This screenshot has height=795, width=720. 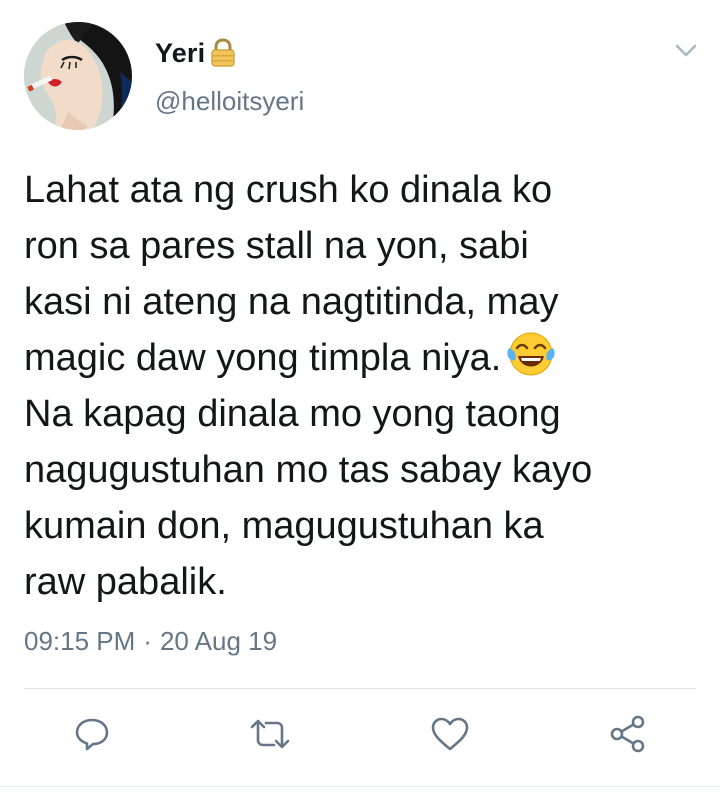 I want to click on avatar, so click(x=78, y=76).